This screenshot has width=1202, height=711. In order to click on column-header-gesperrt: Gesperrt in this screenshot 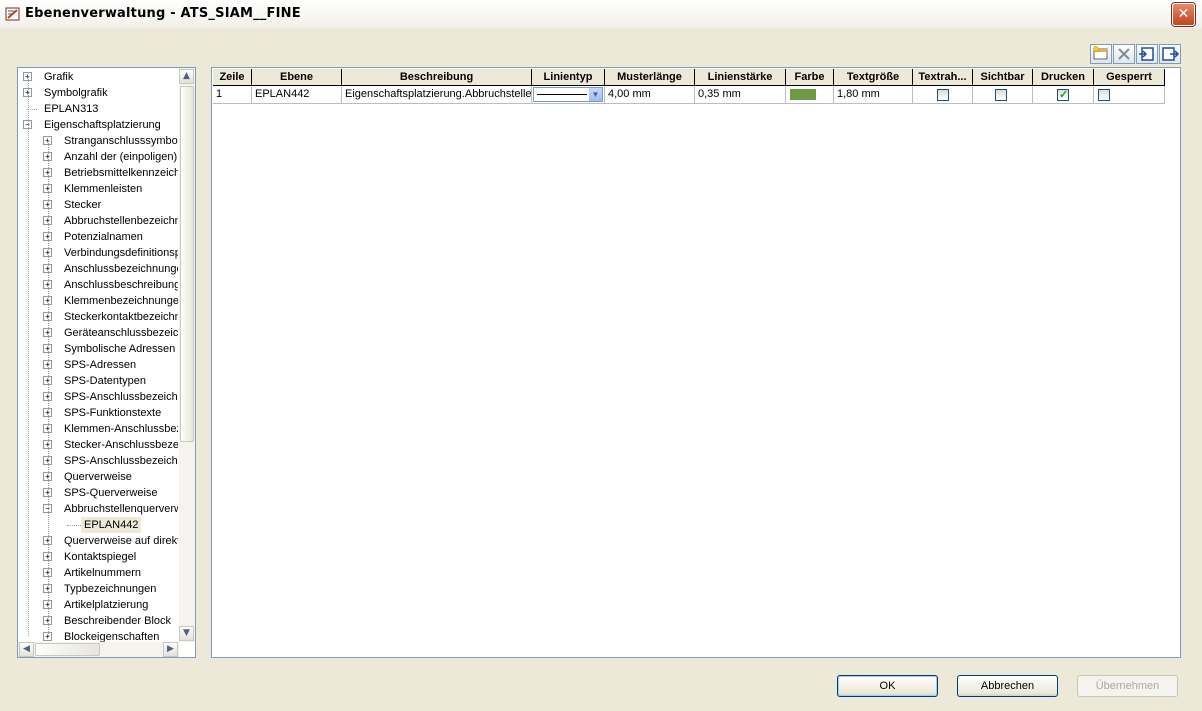, I will do `click(1129, 77)`.